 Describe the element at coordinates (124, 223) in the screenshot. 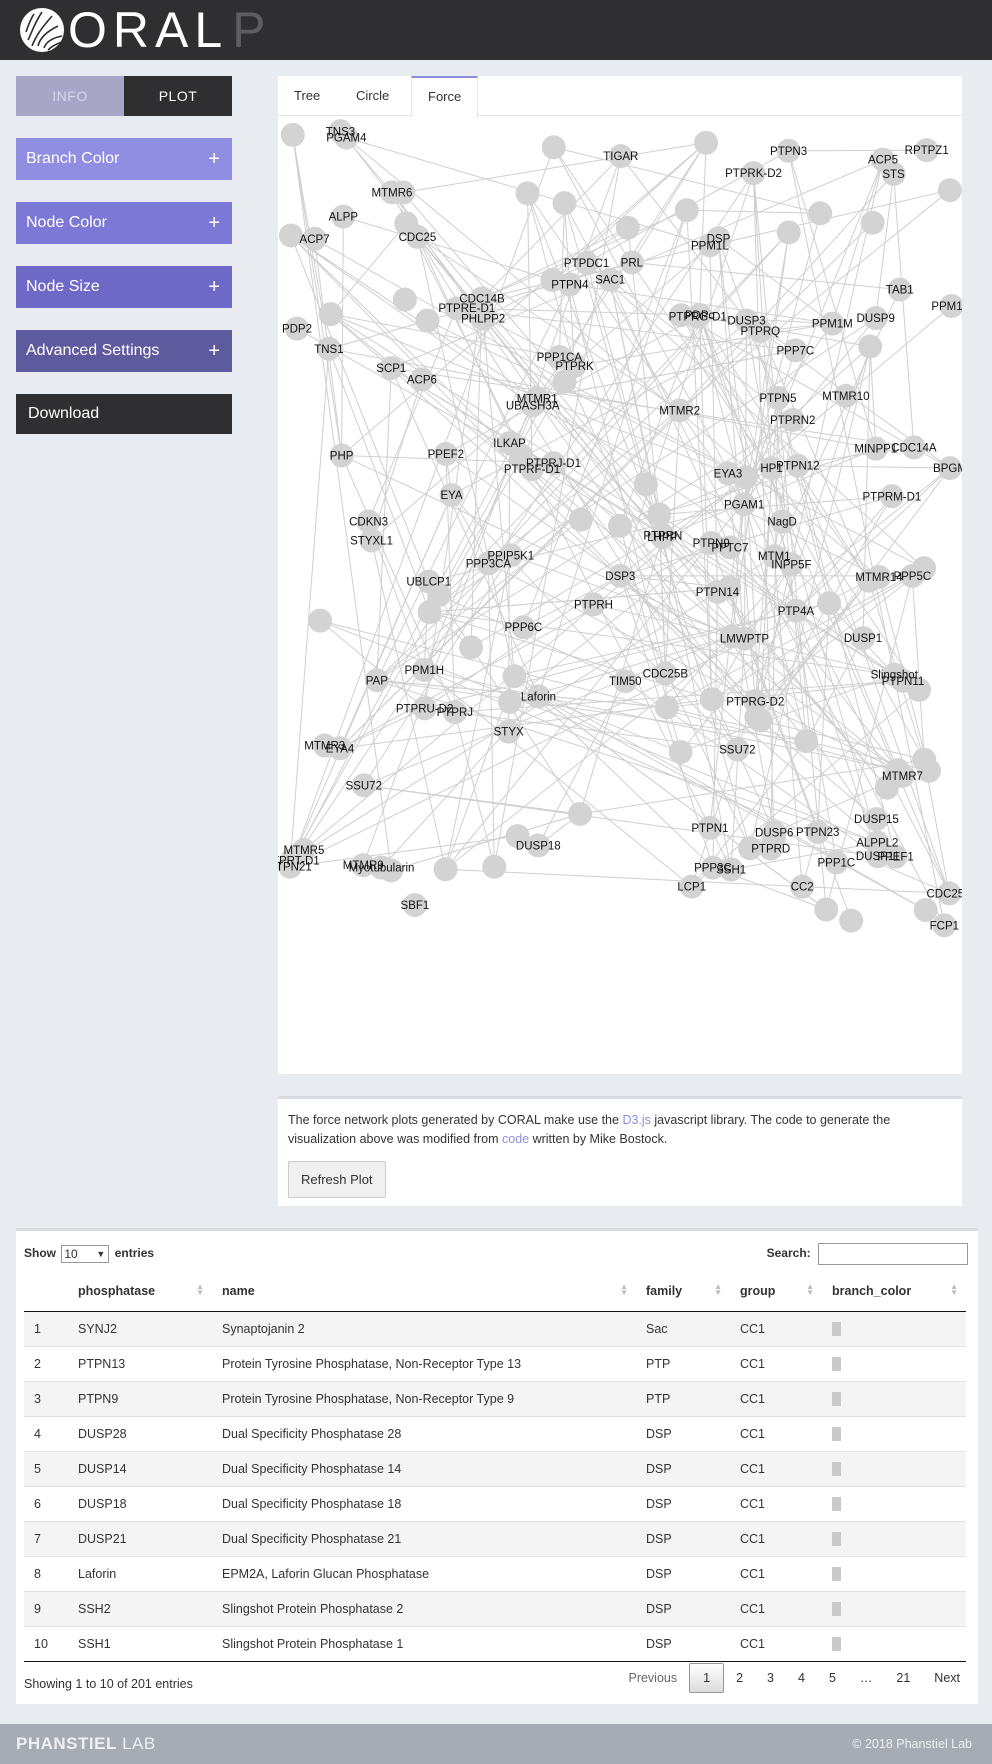

I see `node-color-accordion: Node Color +` at that location.